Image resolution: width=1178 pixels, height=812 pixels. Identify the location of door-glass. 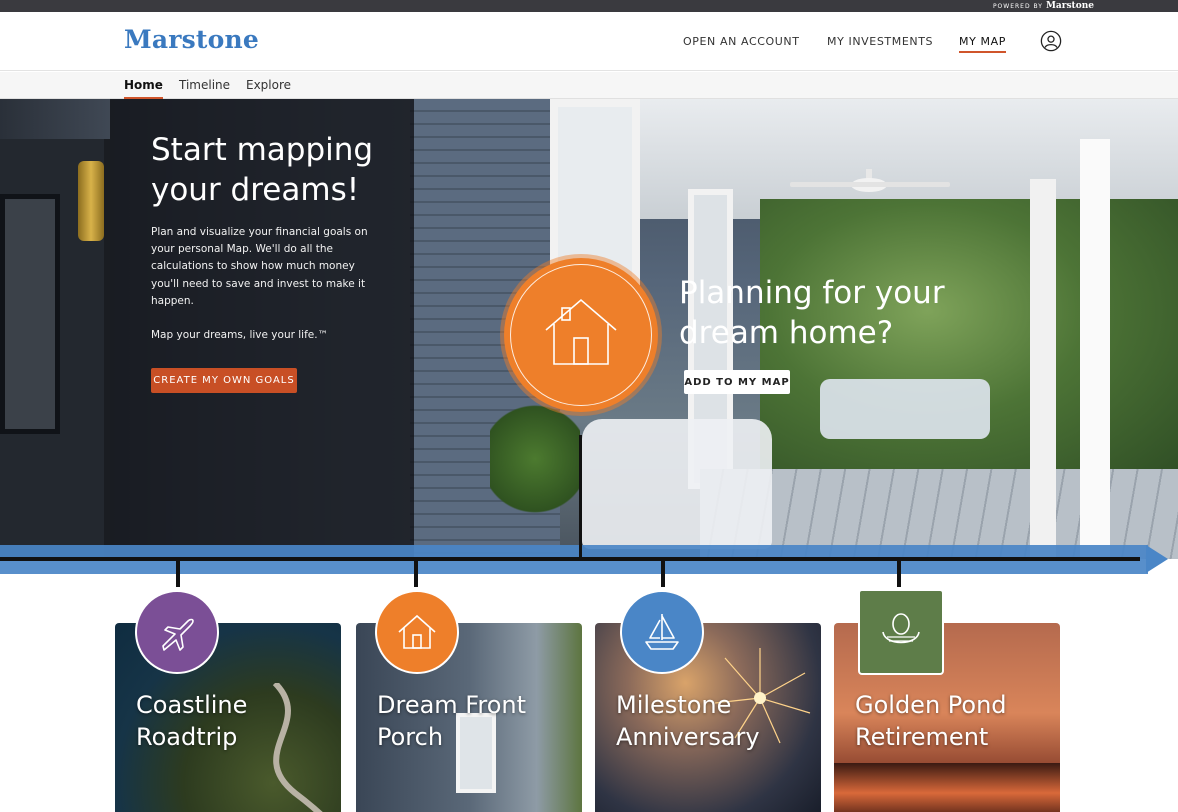
(30, 314).